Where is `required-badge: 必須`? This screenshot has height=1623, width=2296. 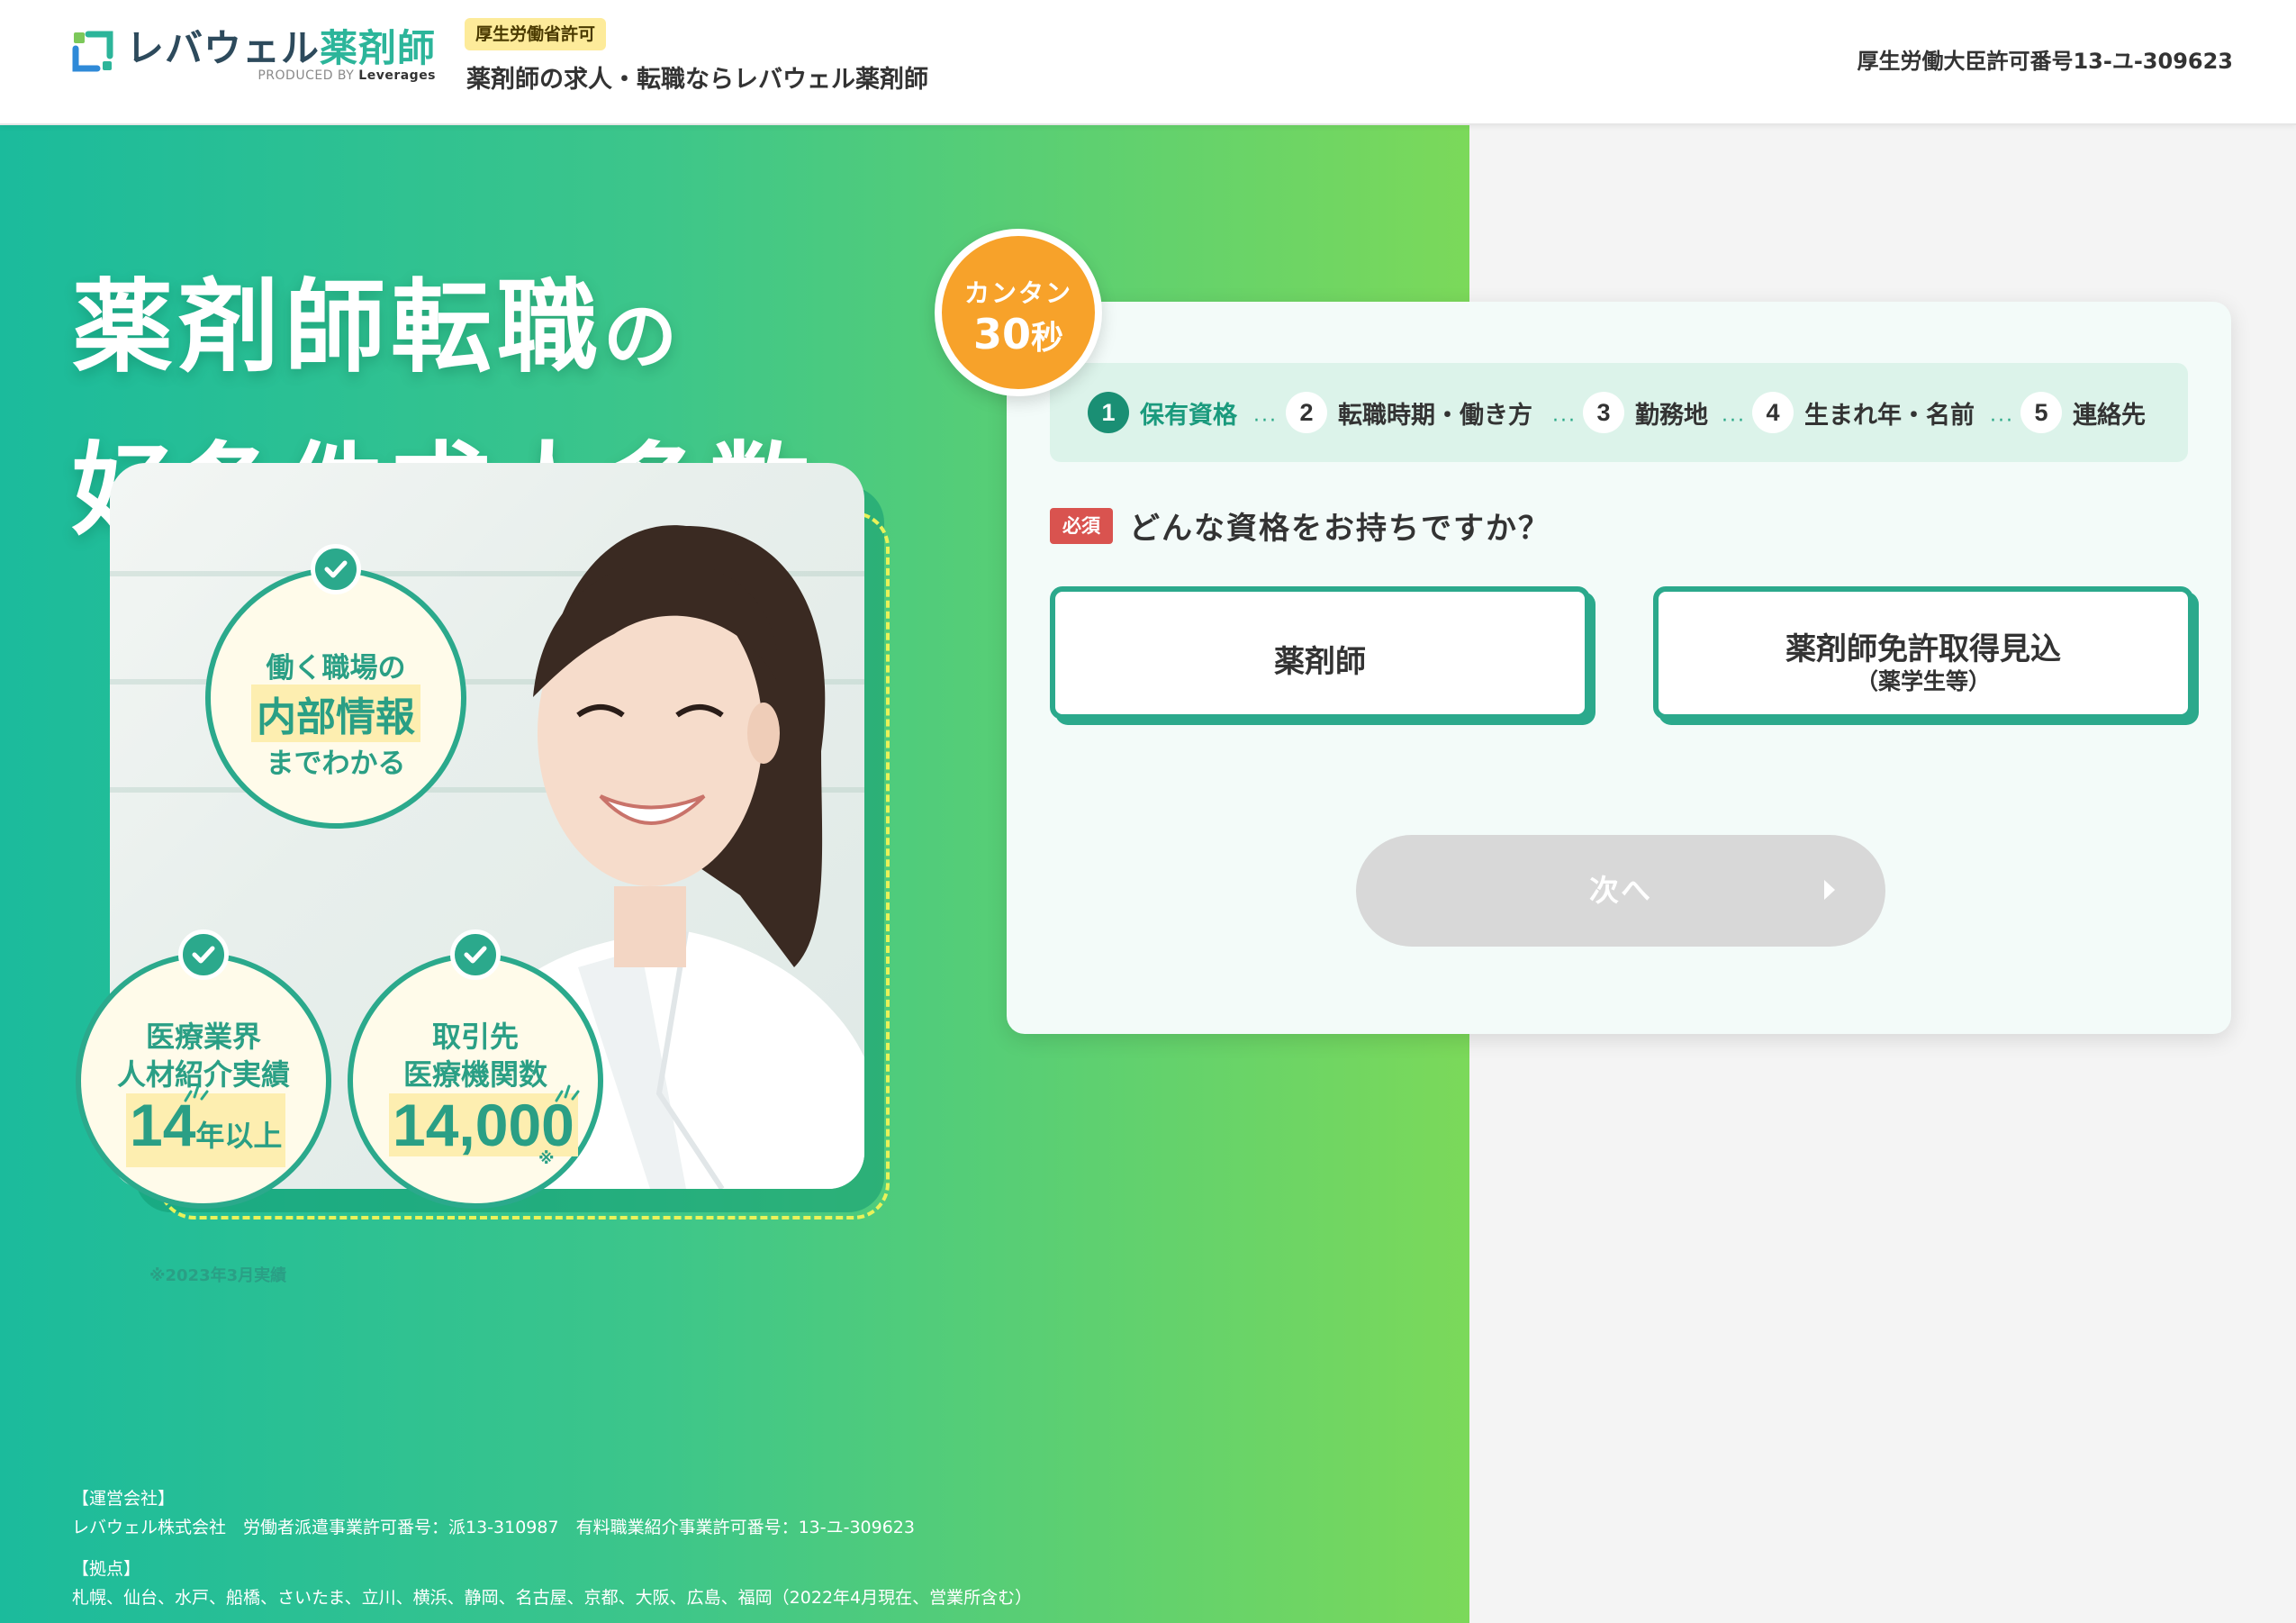
required-badge: 必須 is located at coordinates (1081, 525).